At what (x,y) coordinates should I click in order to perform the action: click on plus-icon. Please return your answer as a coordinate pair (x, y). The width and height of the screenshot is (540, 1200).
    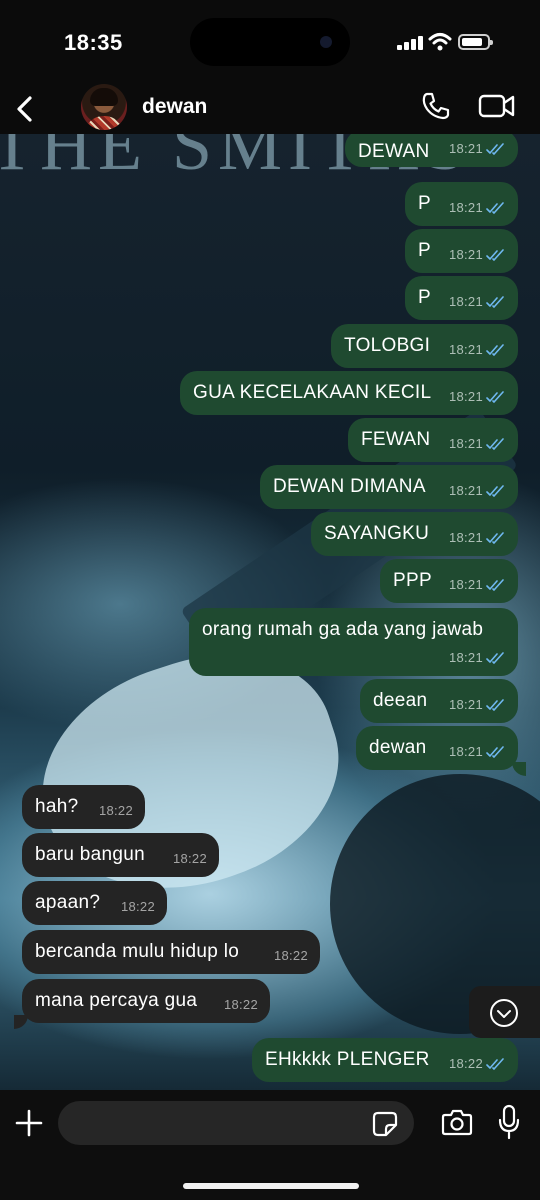
    Looking at the image, I should click on (29, 1123).